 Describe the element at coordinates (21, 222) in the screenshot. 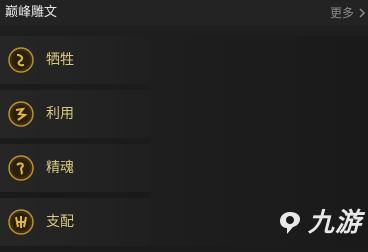

I see `dominate-glyph-icon` at that location.